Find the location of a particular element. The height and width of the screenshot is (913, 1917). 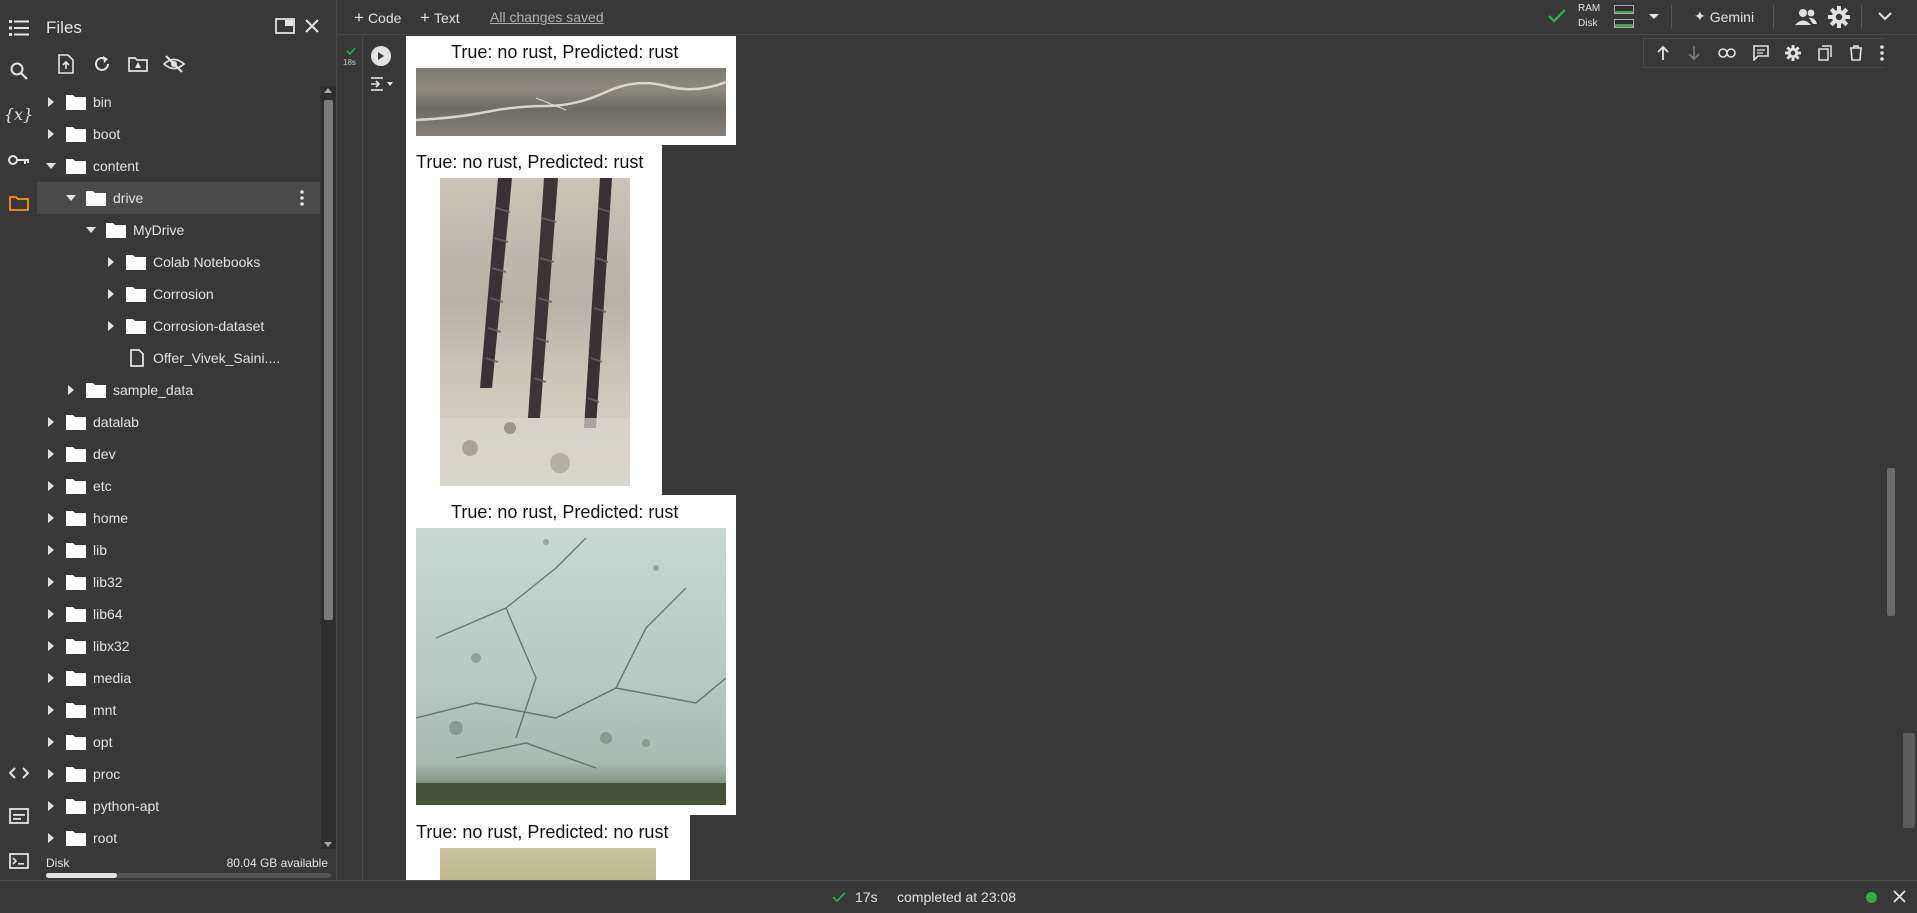

table-of-contents-icon is located at coordinates (18, 27).